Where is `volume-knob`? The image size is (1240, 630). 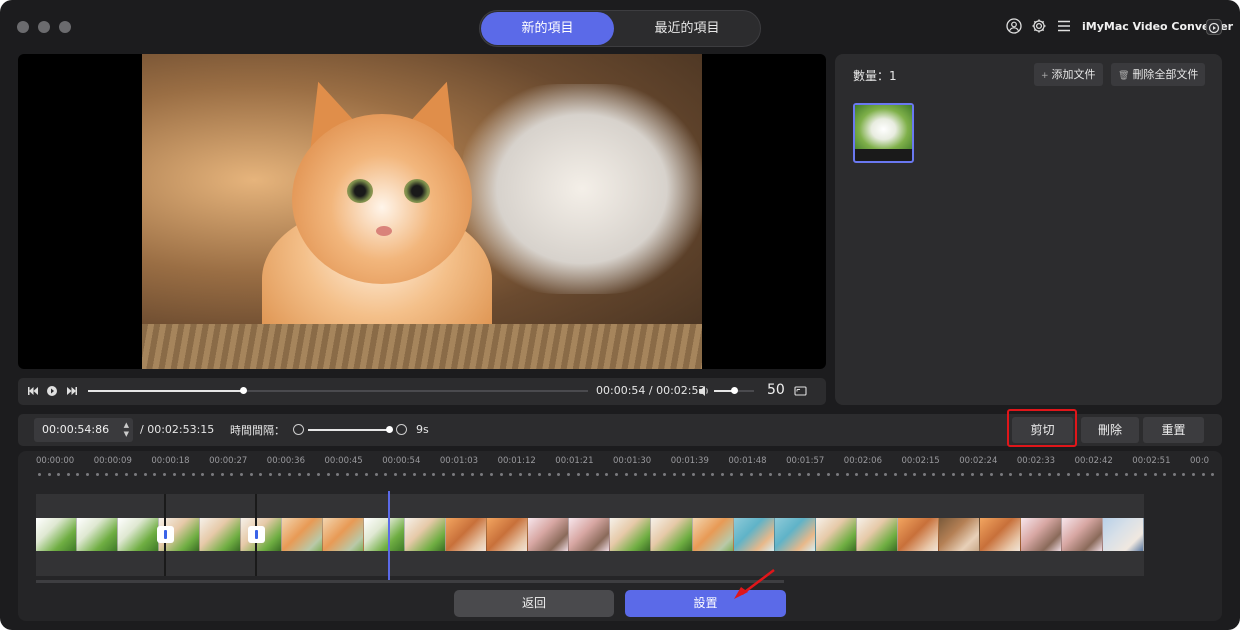 volume-knob is located at coordinates (734, 390).